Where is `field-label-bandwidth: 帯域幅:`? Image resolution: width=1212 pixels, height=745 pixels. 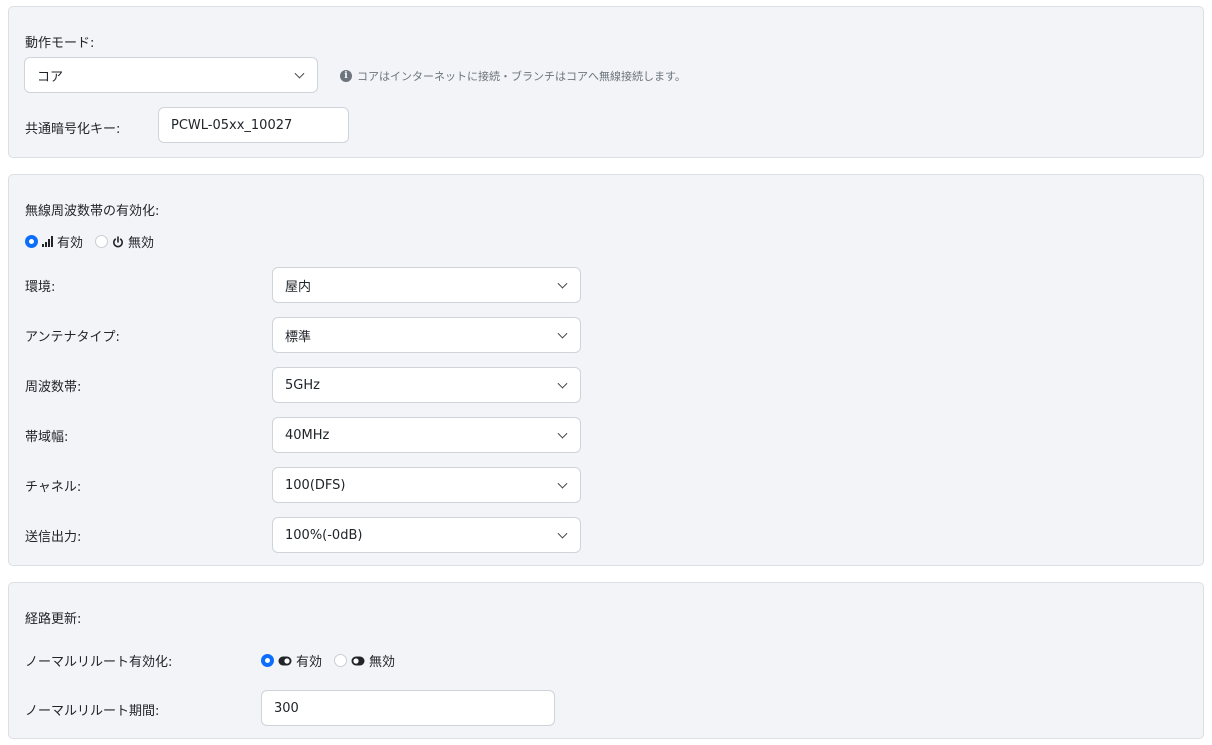
field-label-bandwidth: 帯域幅: is located at coordinates (47, 437).